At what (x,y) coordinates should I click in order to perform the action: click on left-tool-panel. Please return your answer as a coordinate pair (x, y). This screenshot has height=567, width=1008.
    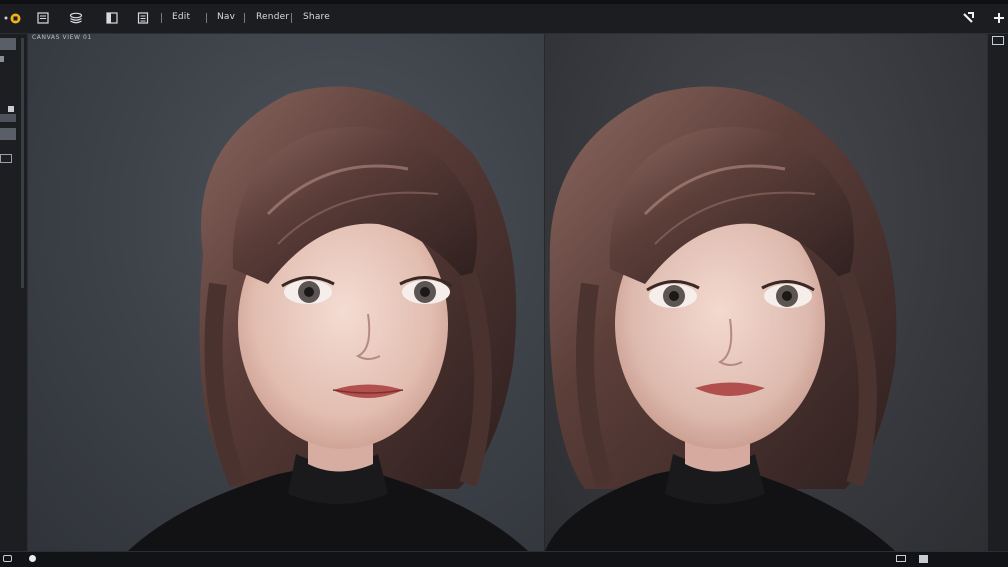
    Looking at the image, I should click on (14, 292).